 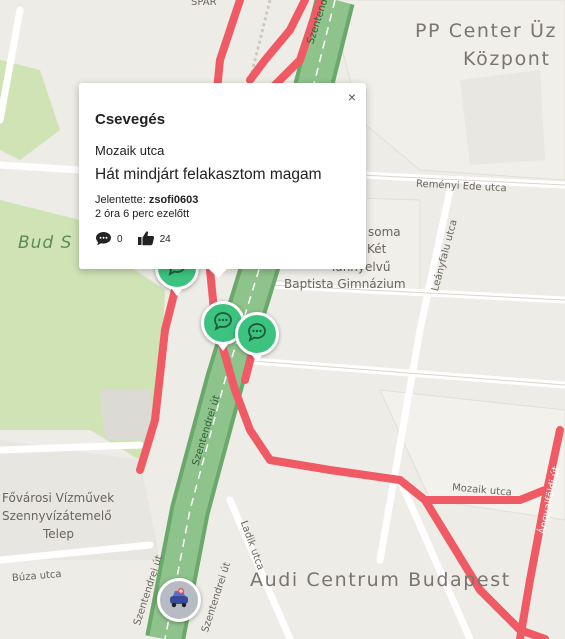 I want to click on building-label: Baptista Gimnázium, so click(x=345, y=284).